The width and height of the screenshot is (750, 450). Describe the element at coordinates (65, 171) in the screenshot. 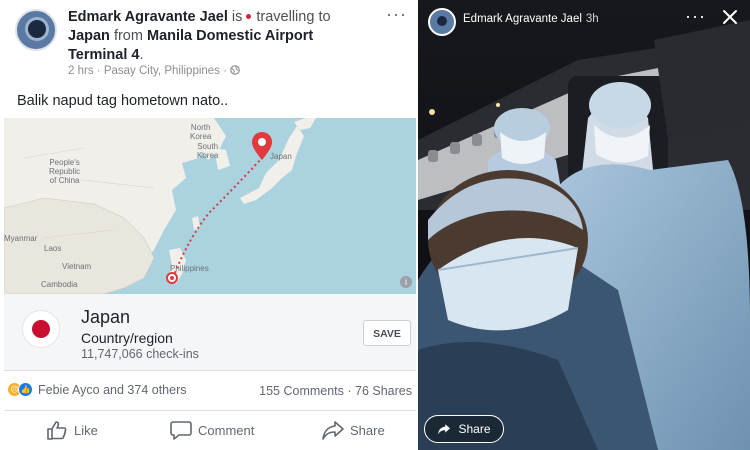

I see `map-label-china: People's Republic of China` at that location.